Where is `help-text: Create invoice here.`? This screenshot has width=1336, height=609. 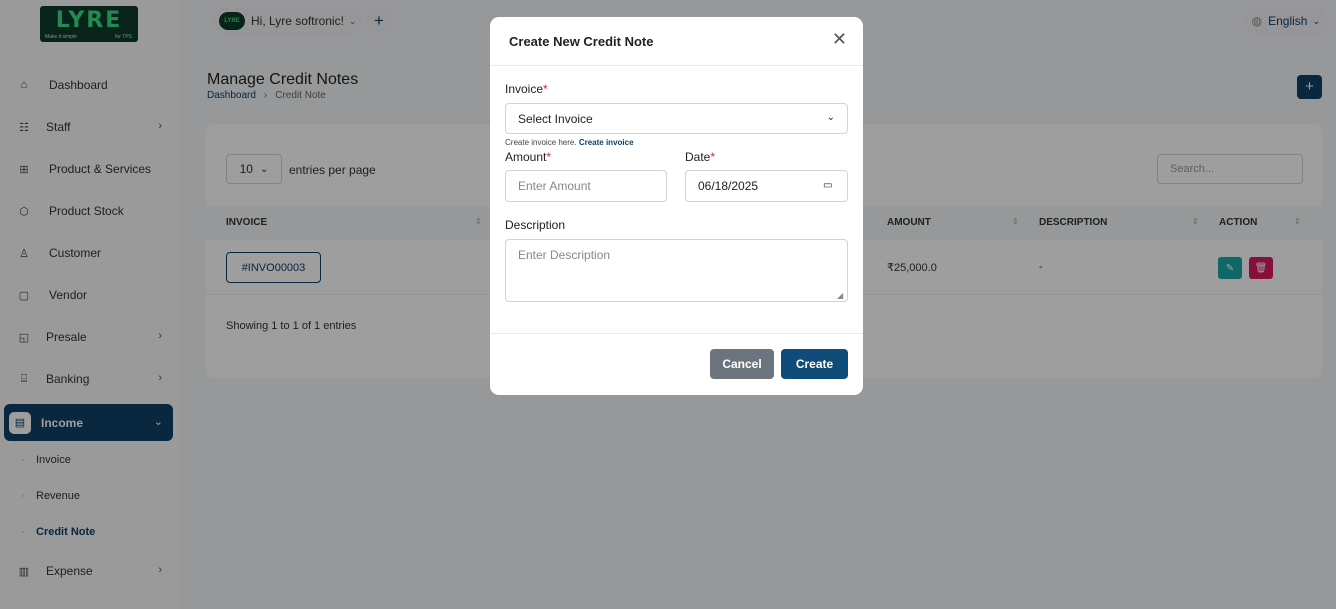
help-text: Create invoice here. is located at coordinates (541, 142).